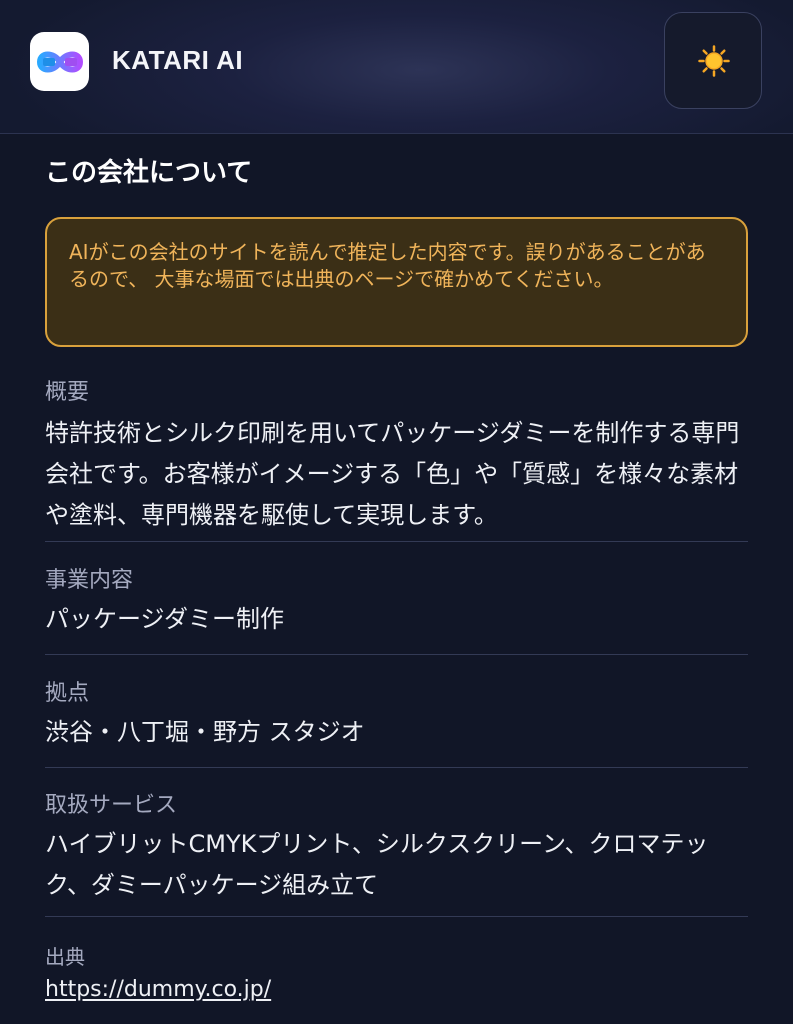  I want to click on app-title: KATARI AI, so click(178, 60).